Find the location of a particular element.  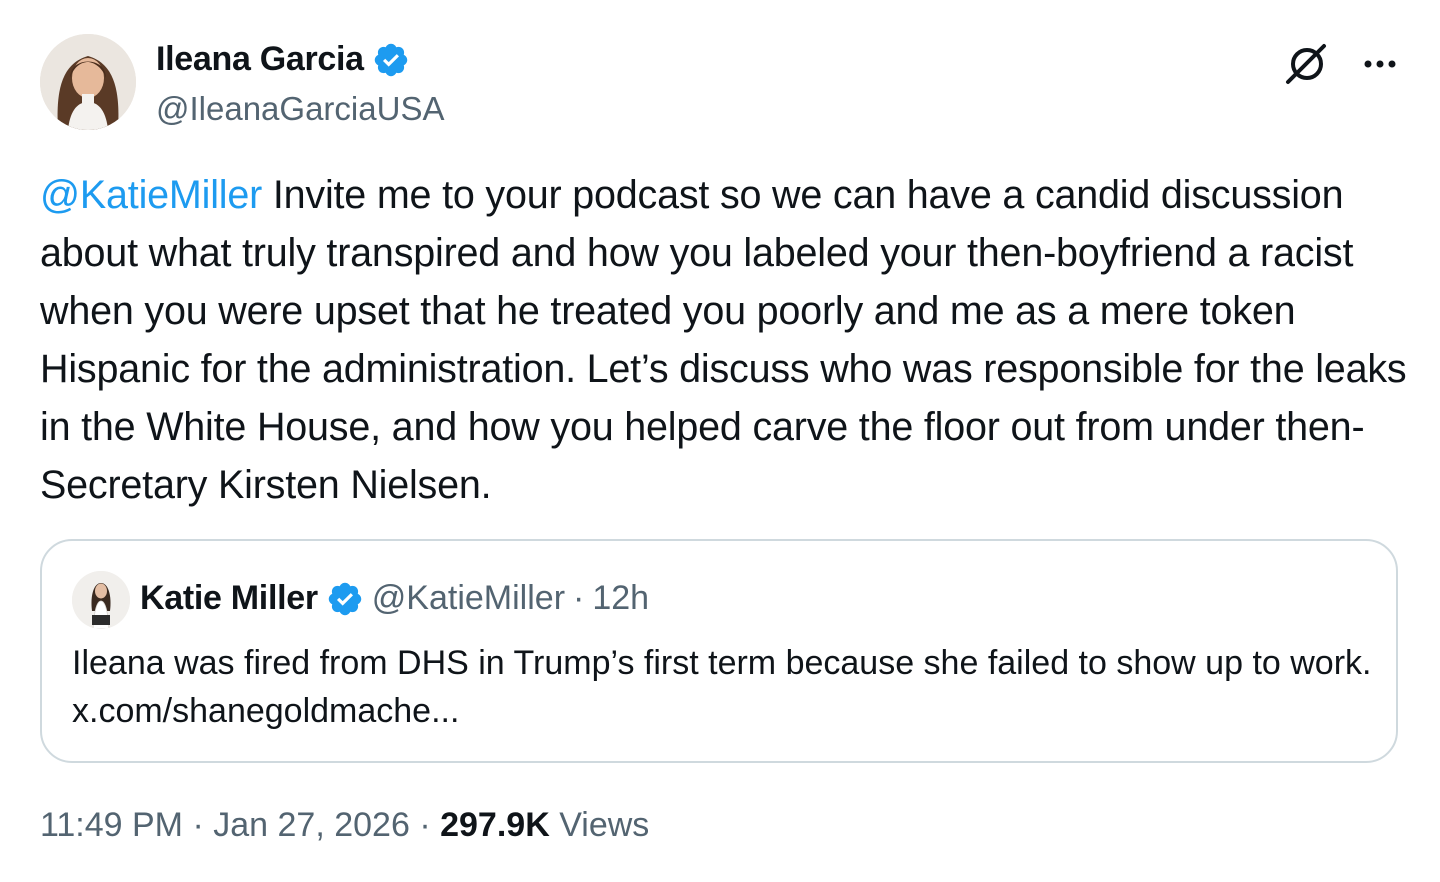

author-display-name: Ileana Garcia is located at coordinates (260, 59).